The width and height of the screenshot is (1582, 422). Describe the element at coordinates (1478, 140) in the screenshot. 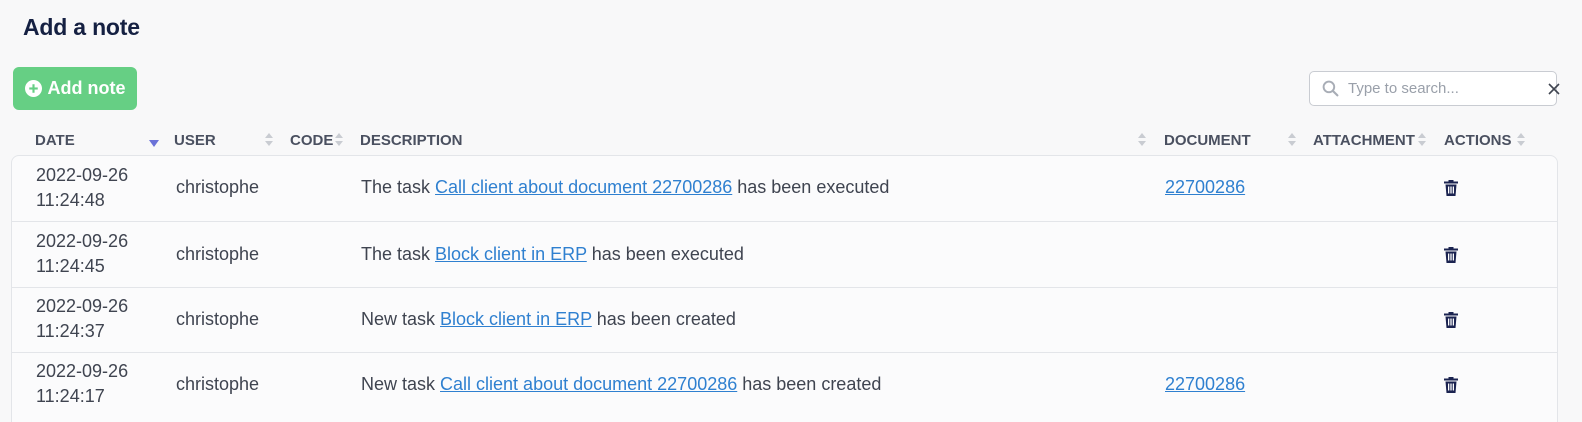

I see `column-header-actions: ACTIONS` at that location.